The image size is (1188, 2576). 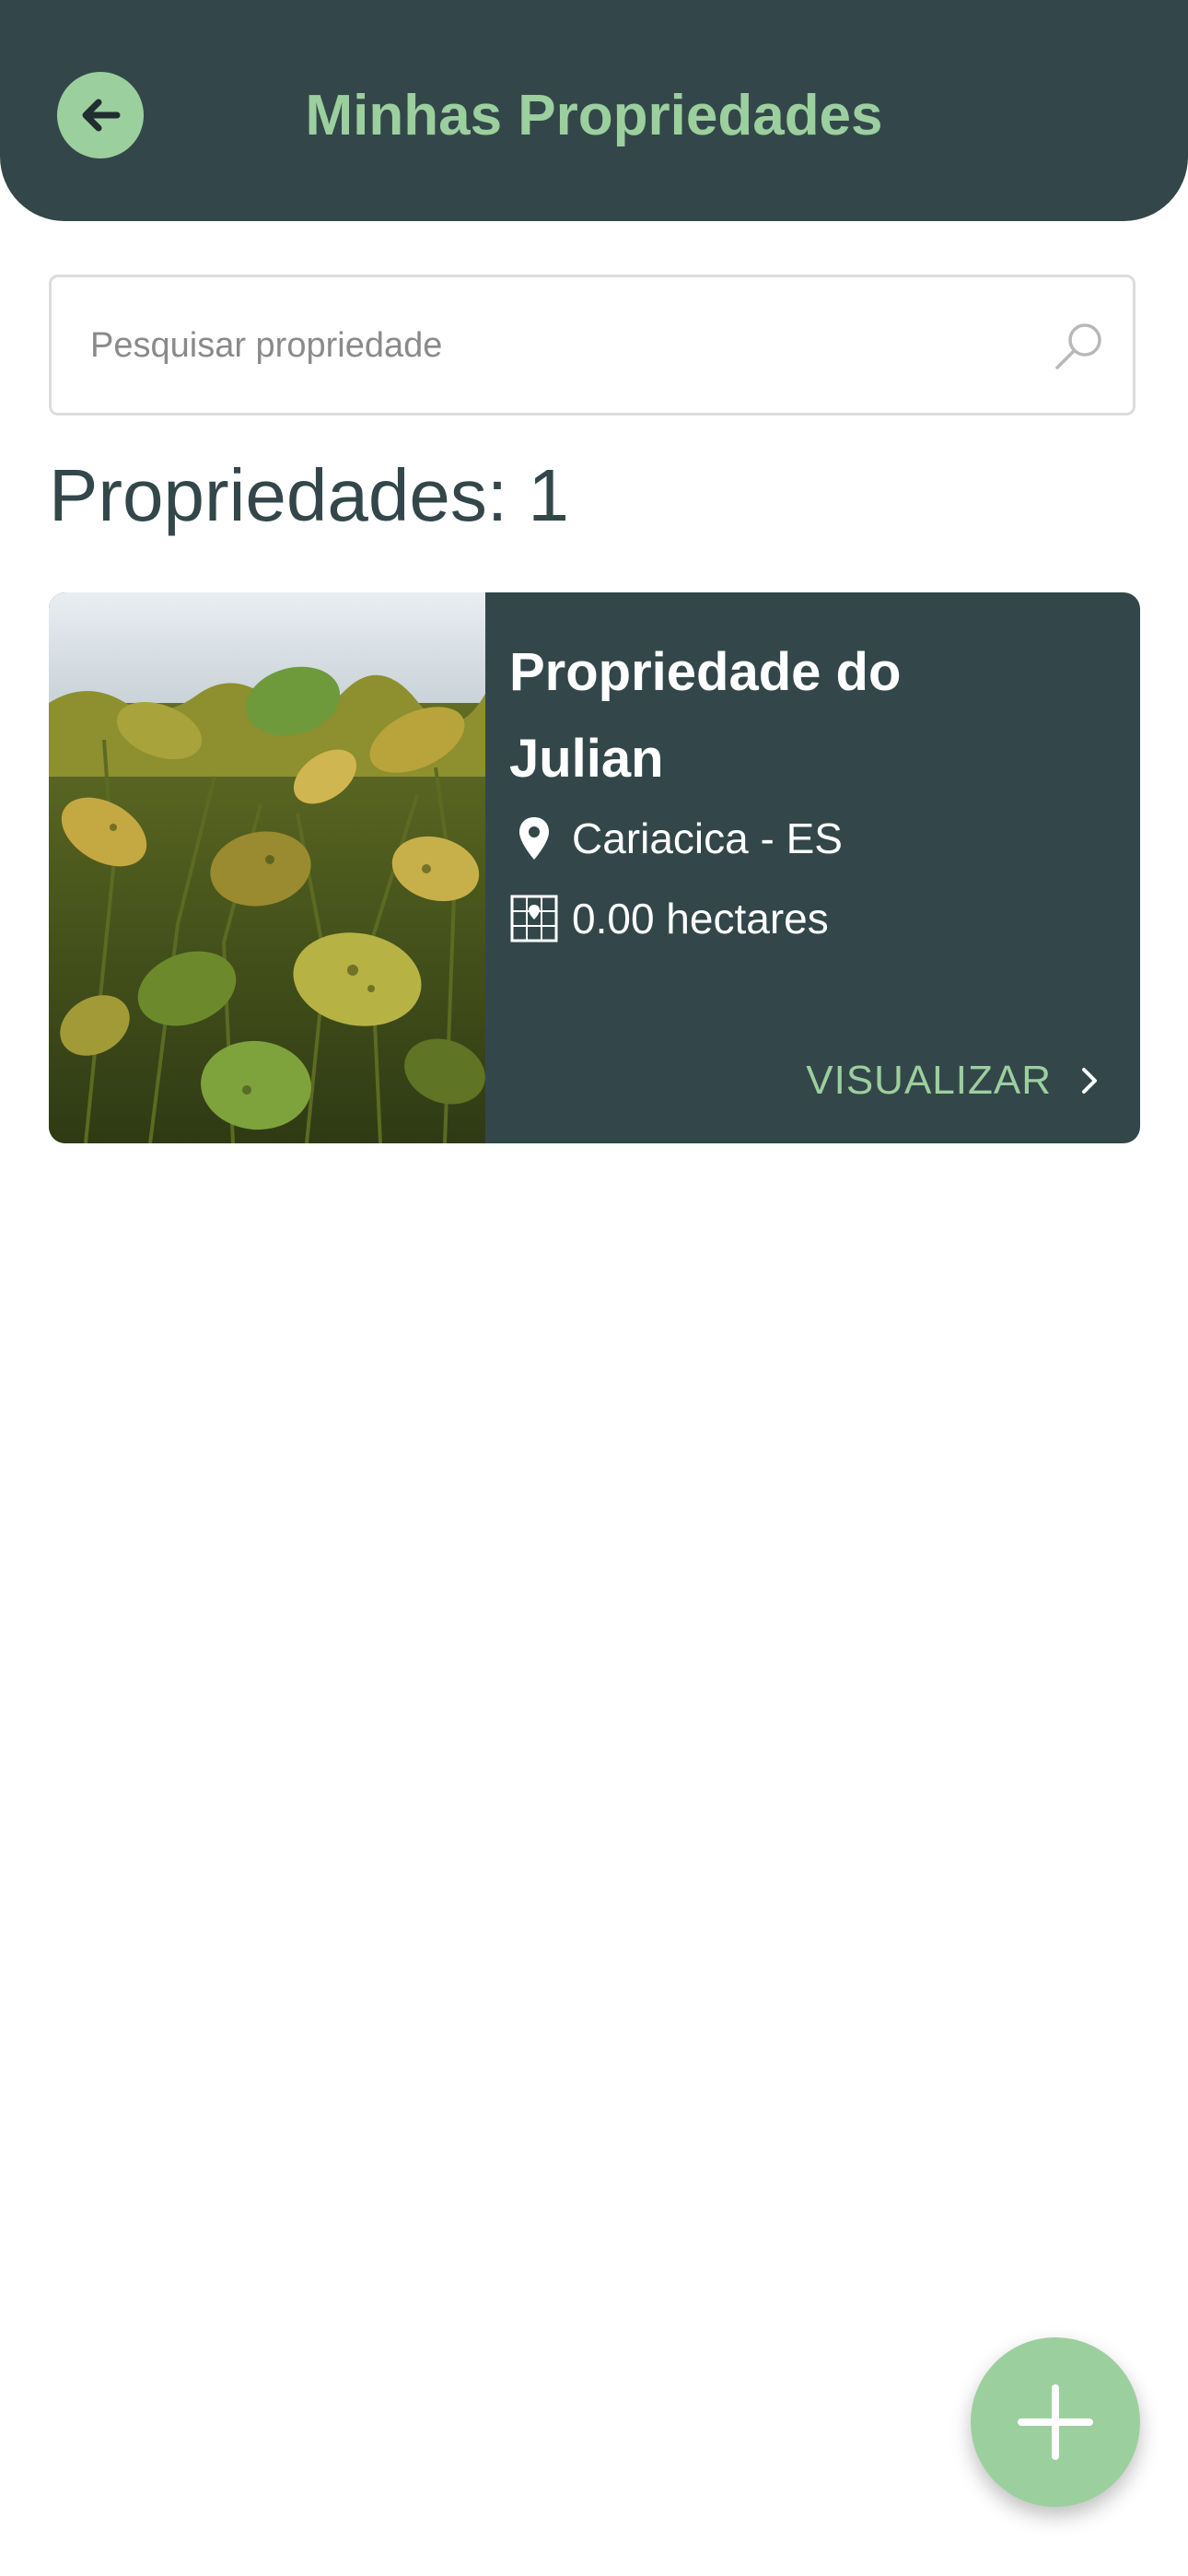 I want to click on property-name: Propriedade do Julian, so click(x=705, y=715).